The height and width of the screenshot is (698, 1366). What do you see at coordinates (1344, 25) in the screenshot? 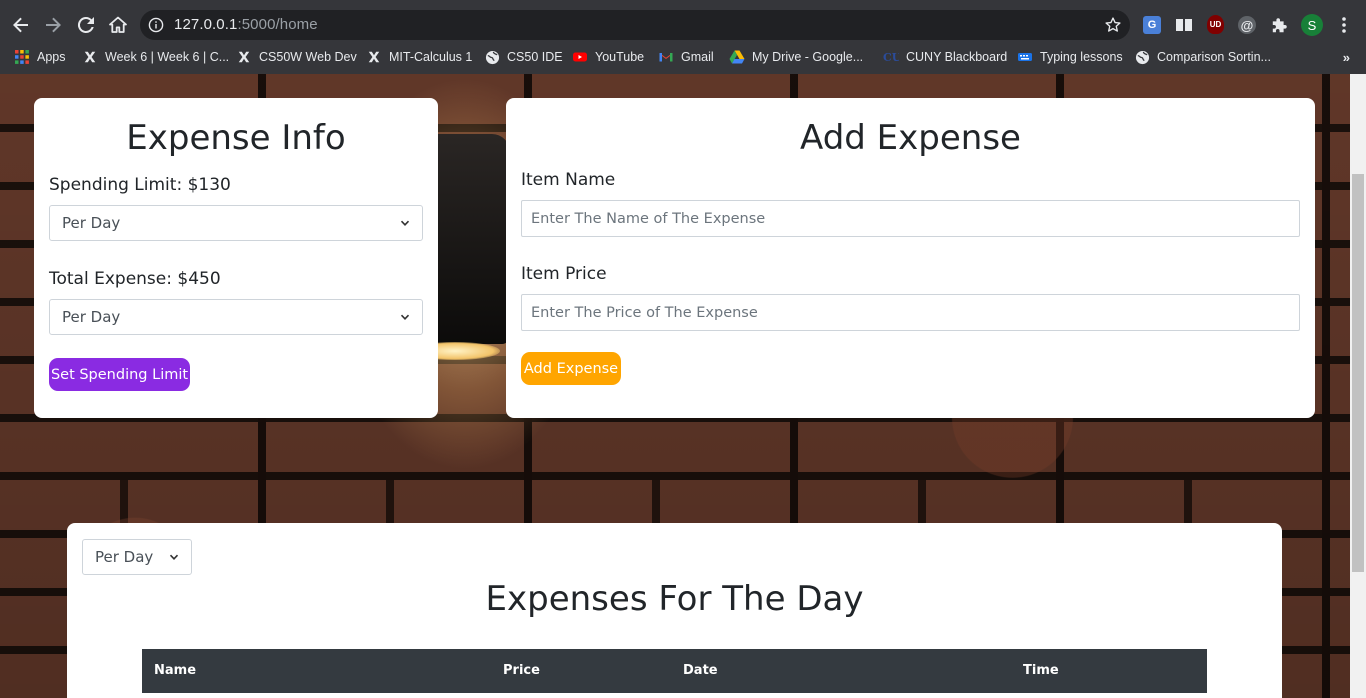
I see `browser-menu-icon` at bounding box center [1344, 25].